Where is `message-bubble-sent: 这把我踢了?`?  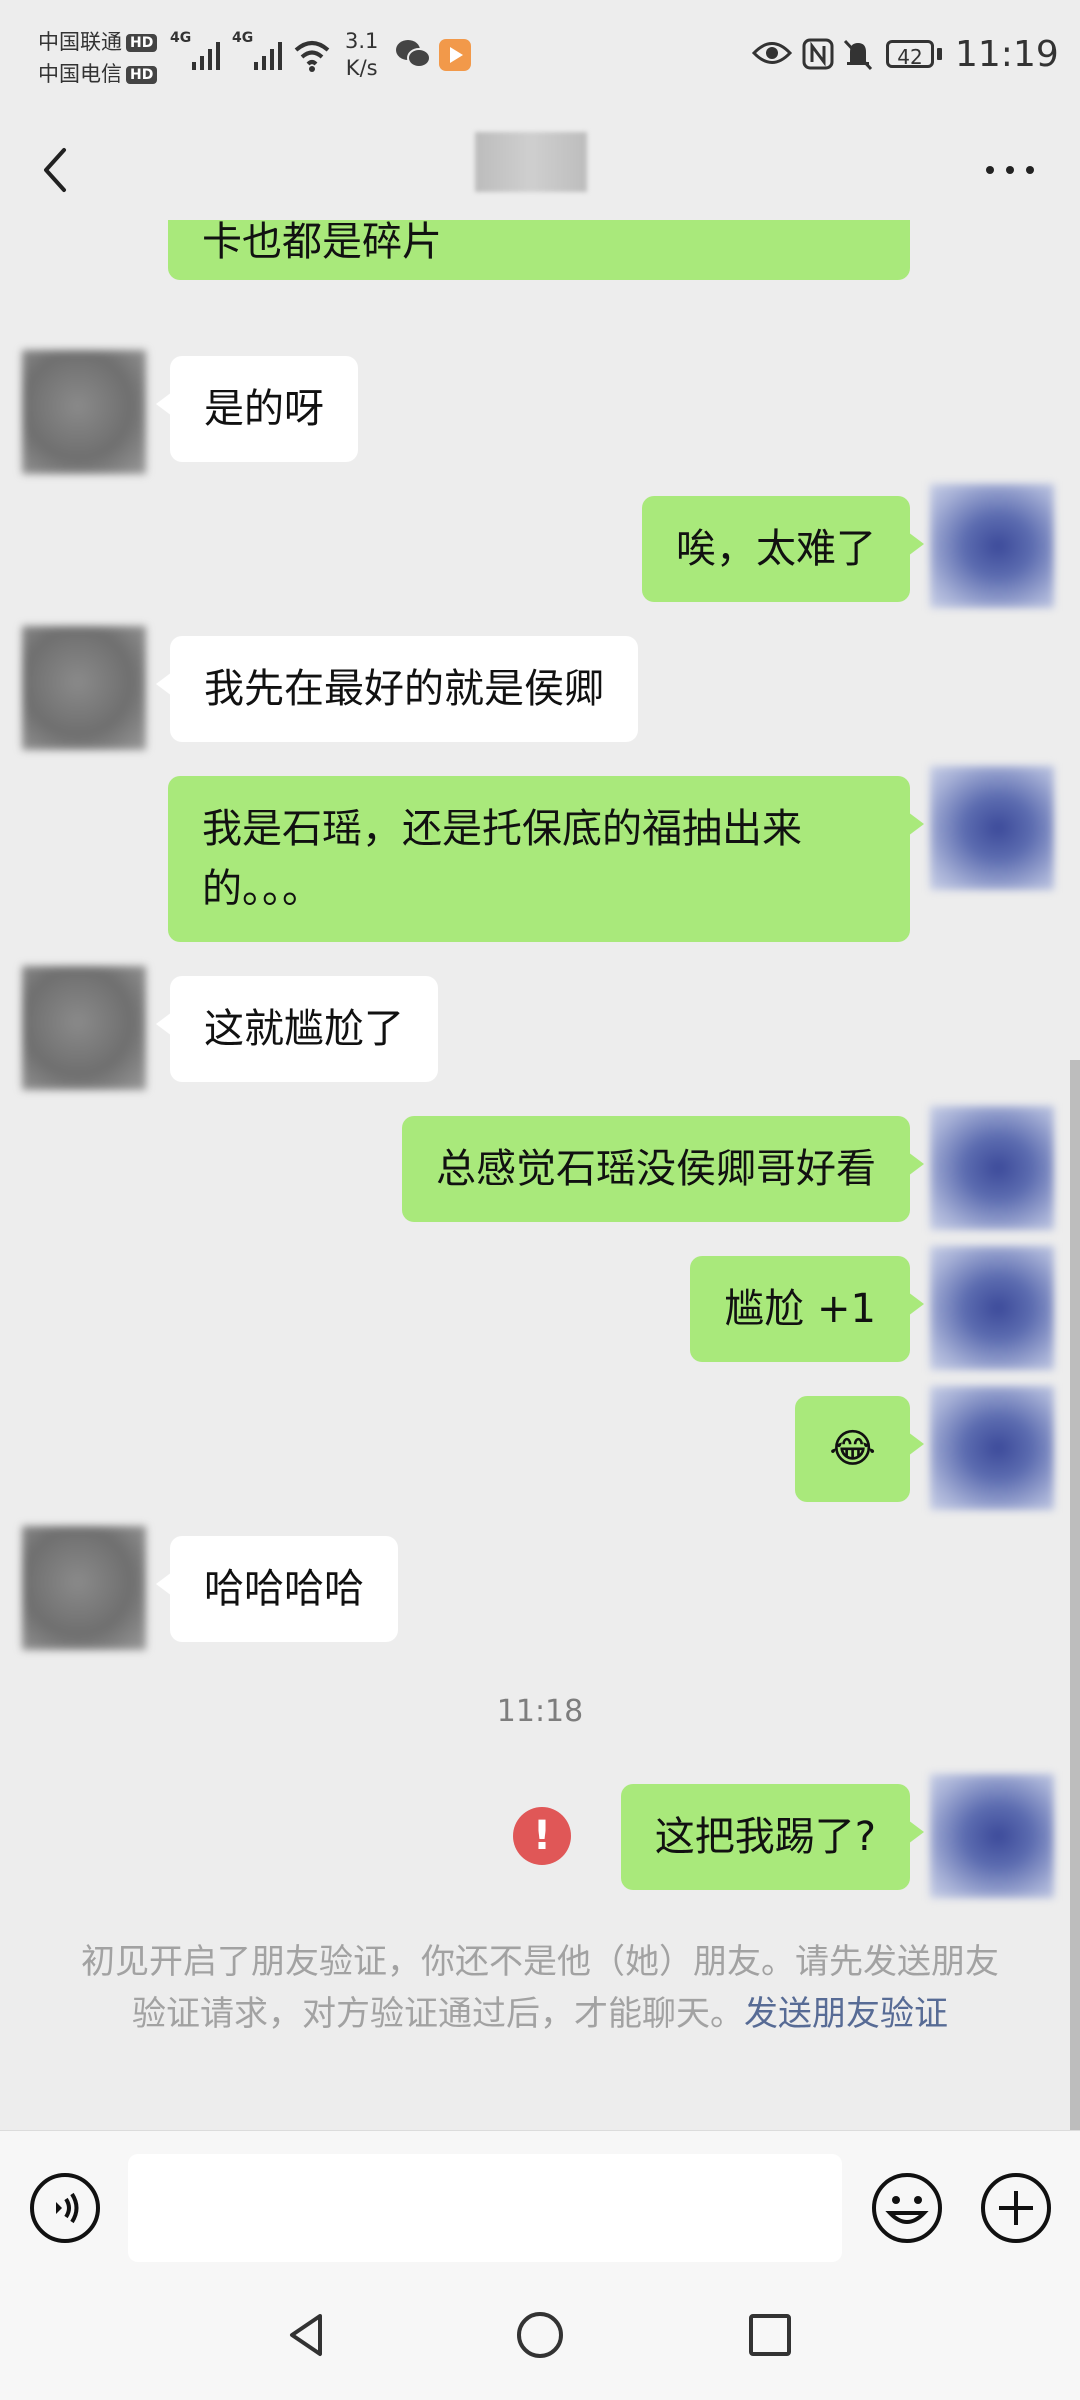 message-bubble-sent: 这把我踢了? is located at coordinates (772, 1837).